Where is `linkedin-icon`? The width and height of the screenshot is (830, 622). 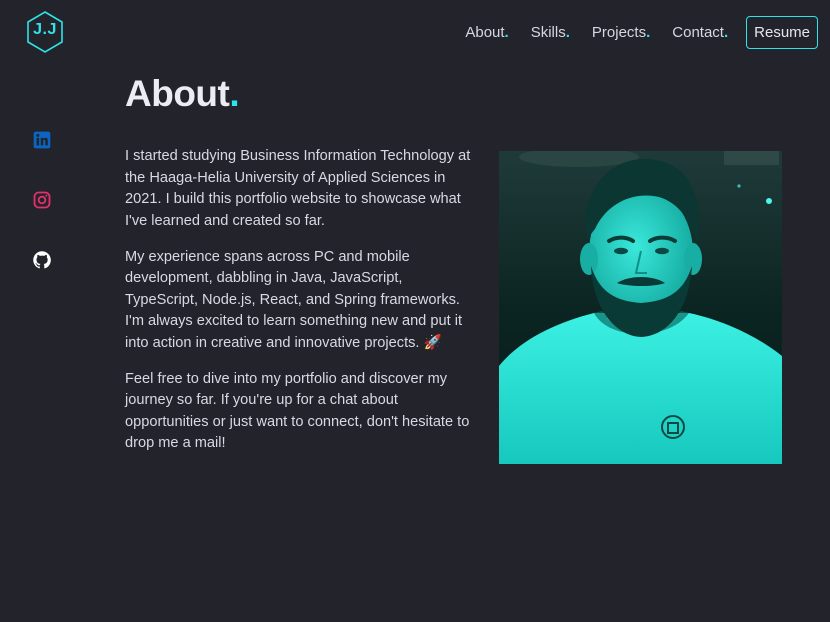
linkedin-icon is located at coordinates (42, 140).